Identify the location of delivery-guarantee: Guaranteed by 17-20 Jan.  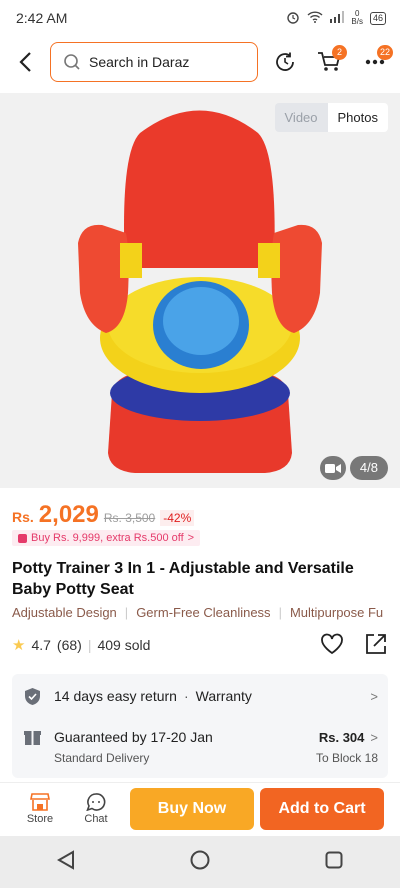
(133, 737).